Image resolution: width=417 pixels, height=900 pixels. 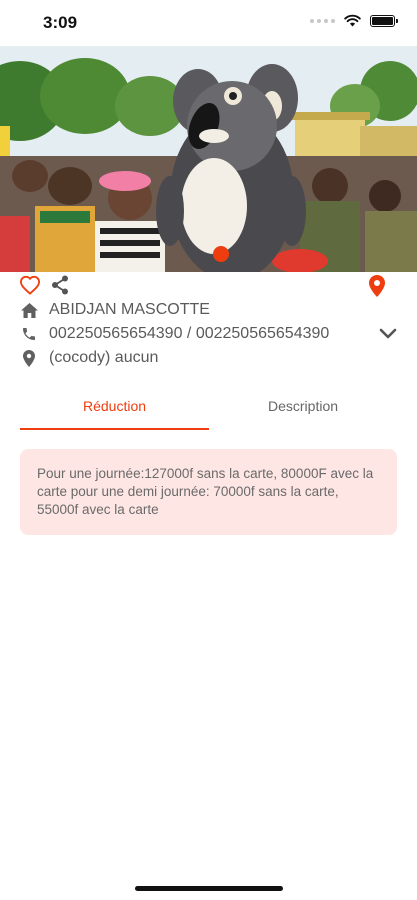 I want to click on wifi-icon, so click(x=352, y=20).